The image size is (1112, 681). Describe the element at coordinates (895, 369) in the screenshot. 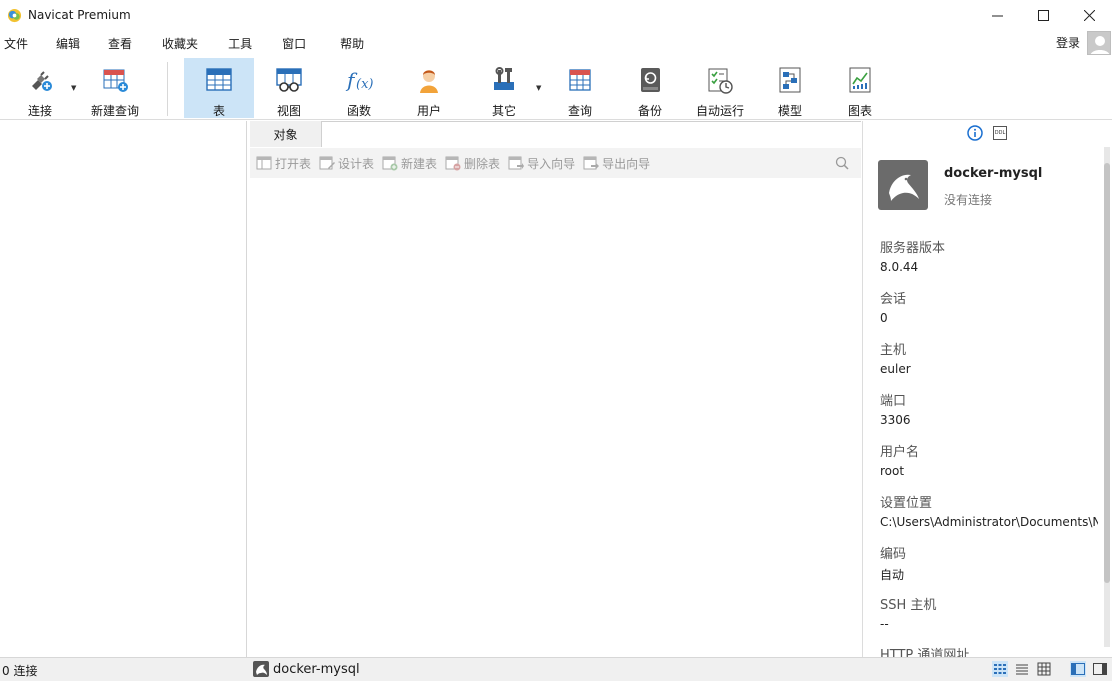

I see `prop-value: euler` at that location.